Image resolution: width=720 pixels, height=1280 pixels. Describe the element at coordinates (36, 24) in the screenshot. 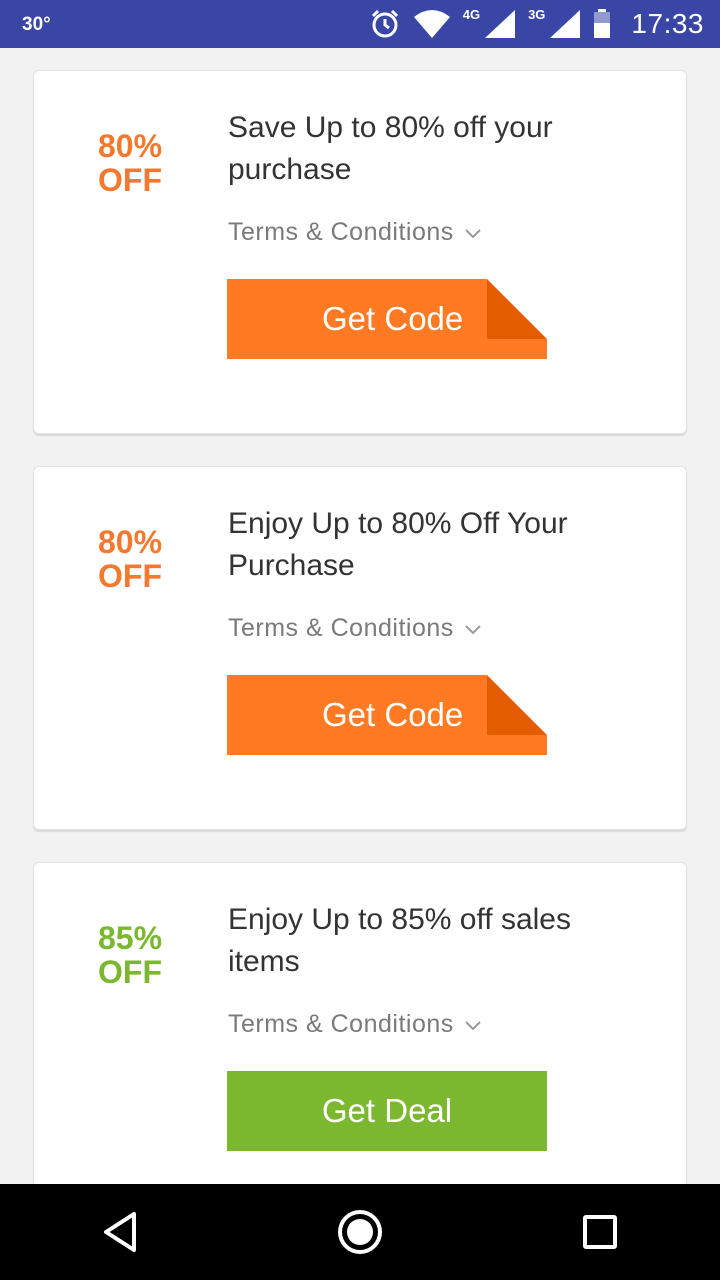

I see `temperature-indicator: 30°` at that location.